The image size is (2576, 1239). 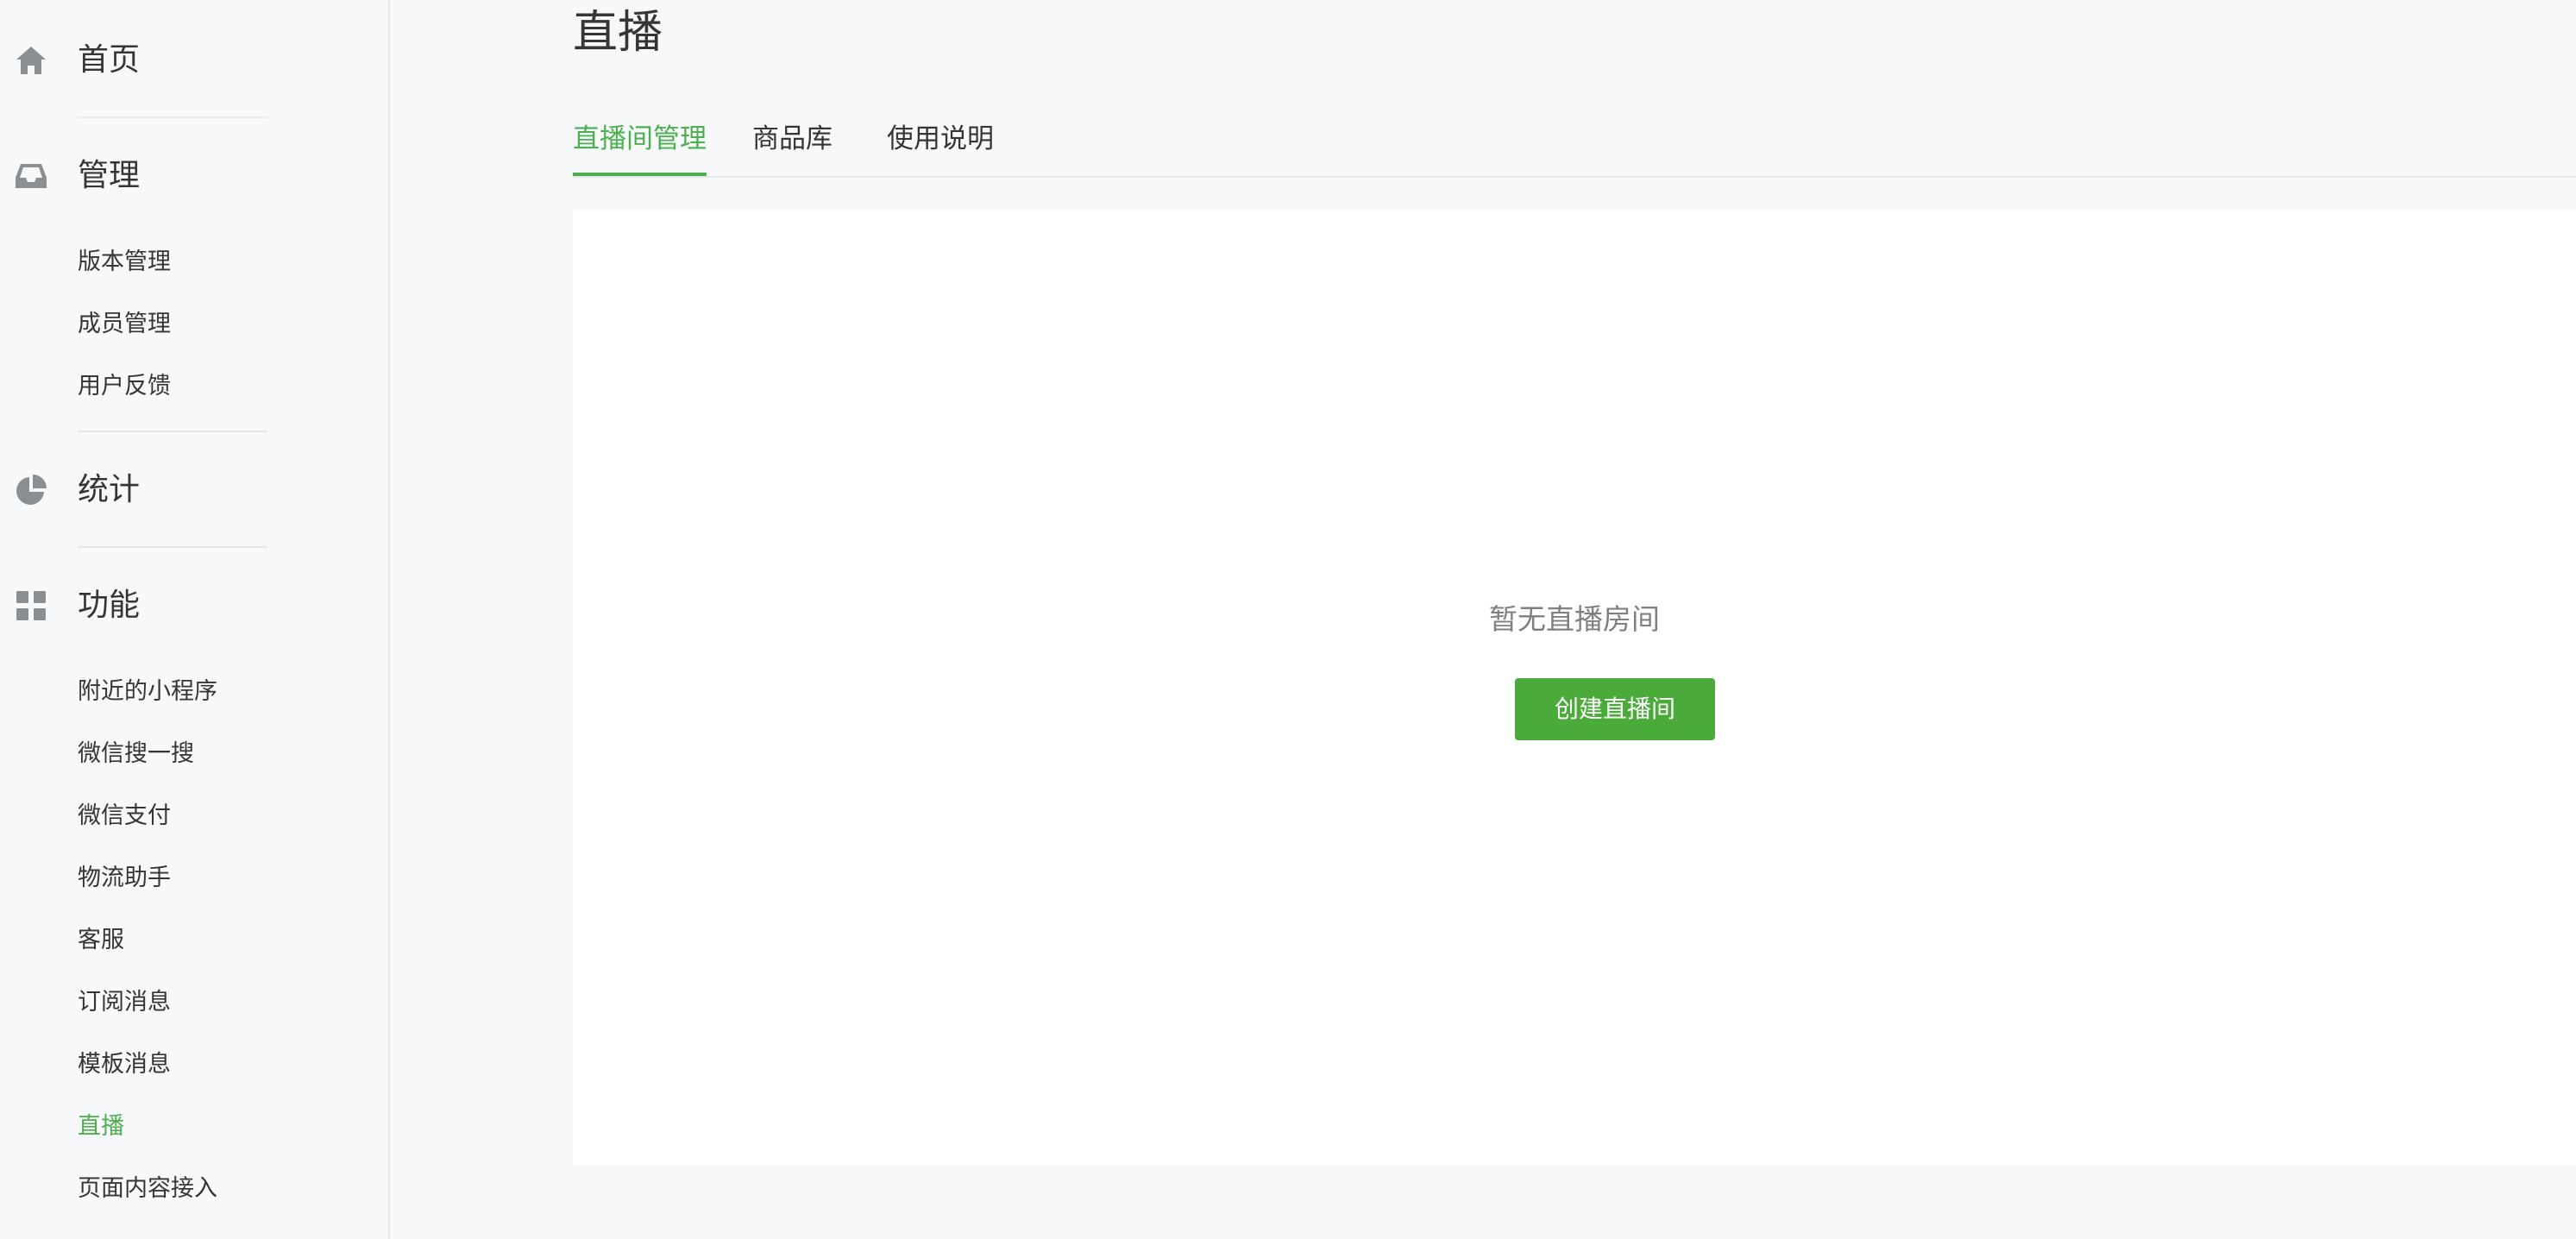 What do you see at coordinates (194, 176) in the screenshot?
I see `sidebar-item-manage: 管理` at bounding box center [194, 176].